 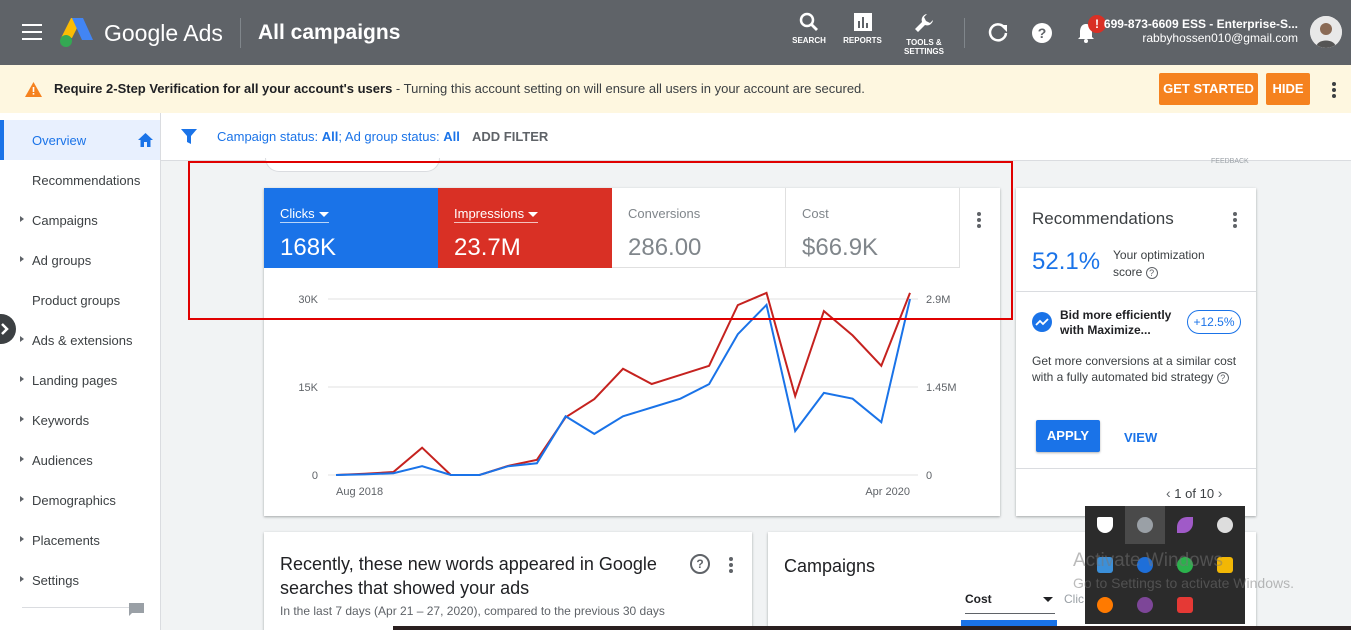 I want to click on view-button: VIEW, so click(x=1140, y=437).